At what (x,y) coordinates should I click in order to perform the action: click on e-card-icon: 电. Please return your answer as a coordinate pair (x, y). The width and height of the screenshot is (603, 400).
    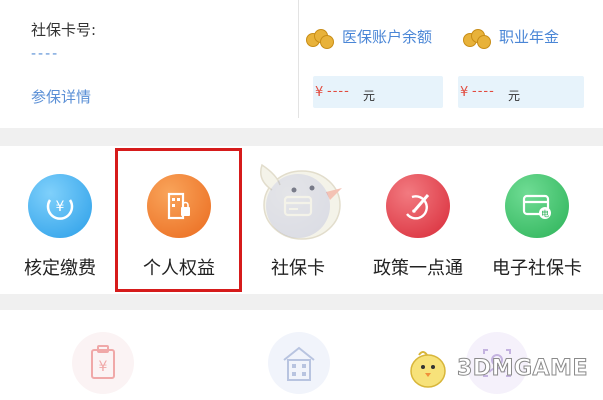
    Looking at the image, I should click on (537, 206).